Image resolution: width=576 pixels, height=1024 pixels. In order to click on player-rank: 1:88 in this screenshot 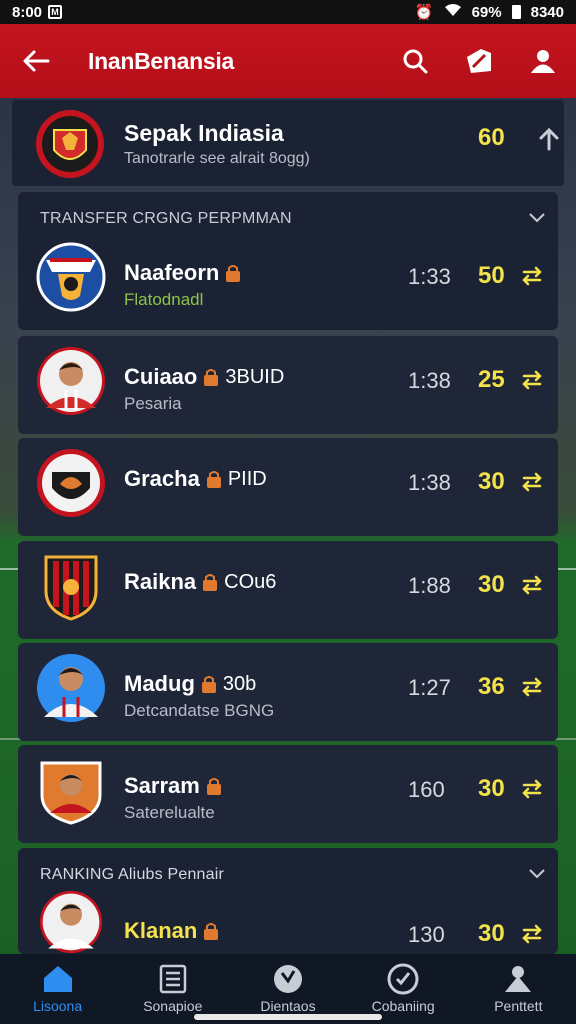, I will do `click(429, 585)`.